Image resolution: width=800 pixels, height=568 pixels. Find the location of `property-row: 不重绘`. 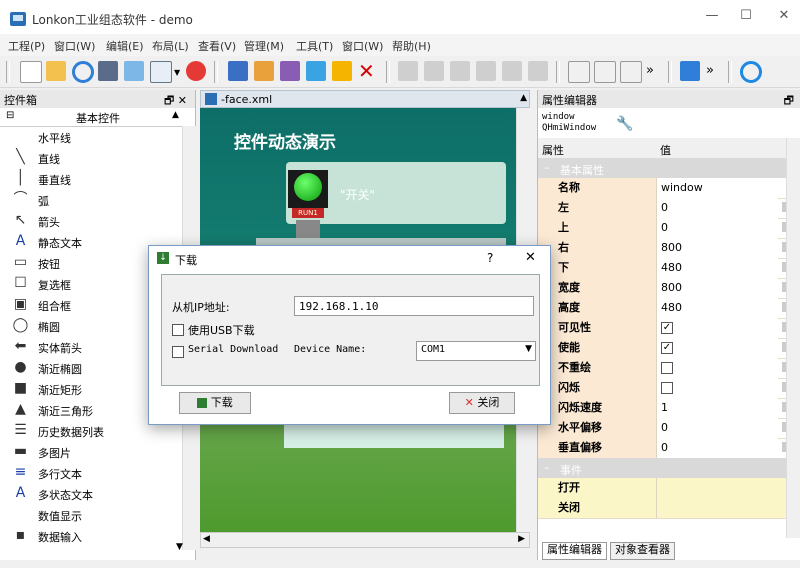

property-row: 不重绘 is located at coordinates (667, 368).